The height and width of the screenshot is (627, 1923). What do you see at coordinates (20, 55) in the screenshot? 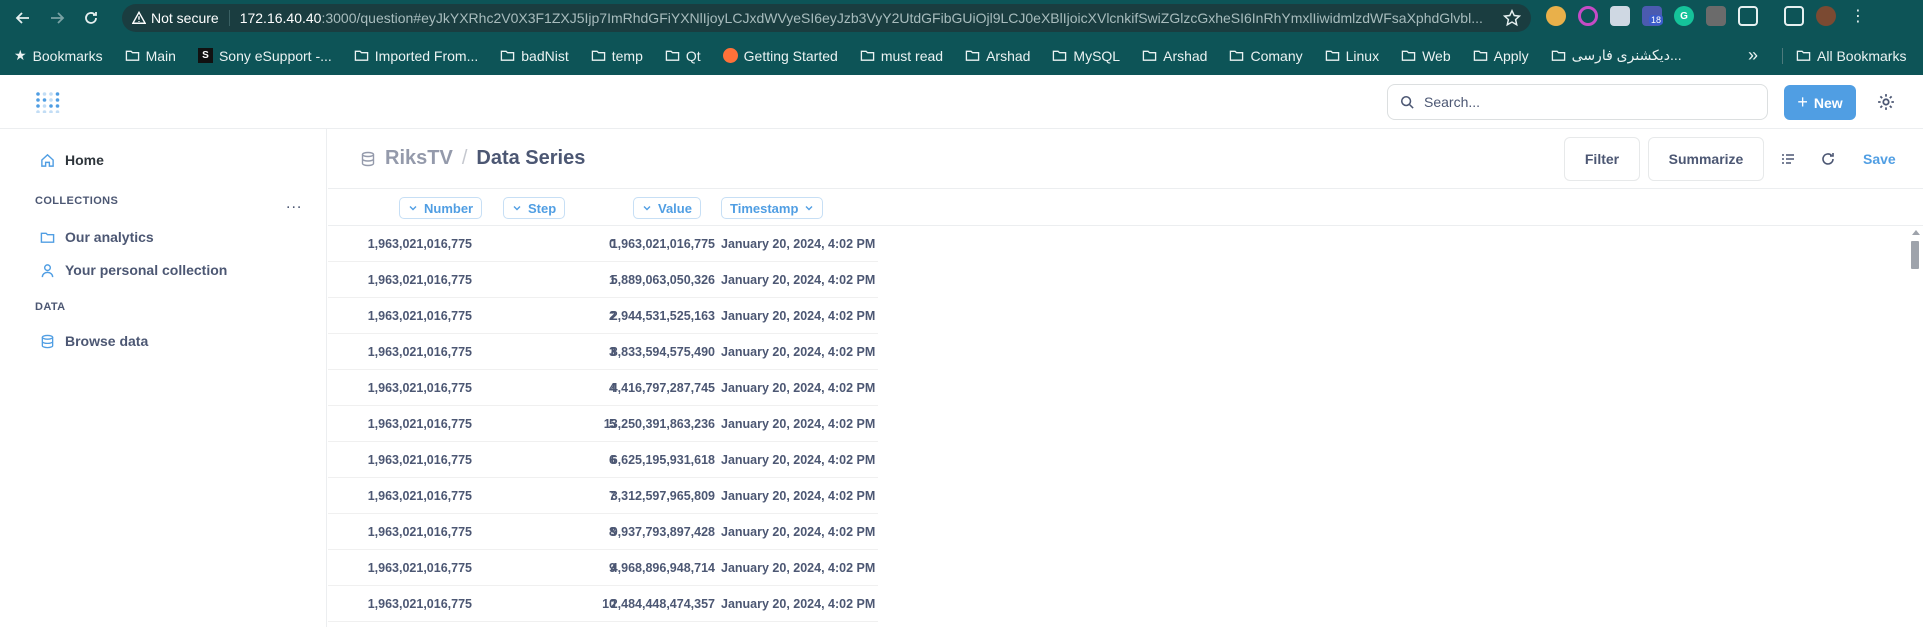
I see `star-icon: ★` at bounding box center [20, 55].